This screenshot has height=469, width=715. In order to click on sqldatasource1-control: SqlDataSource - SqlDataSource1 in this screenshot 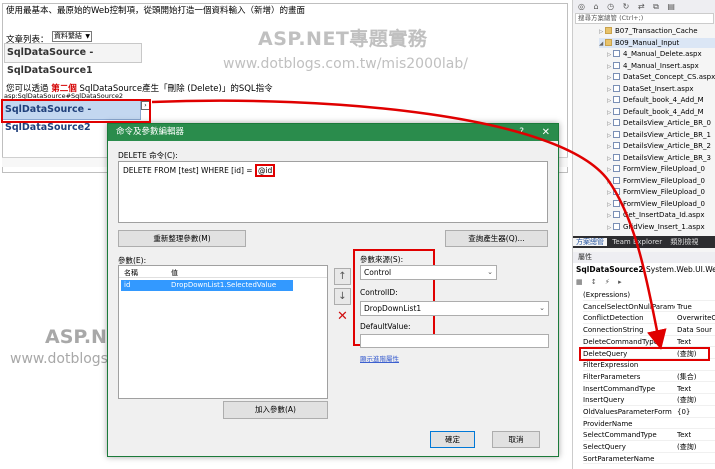, I will do `click(73, 59)`.